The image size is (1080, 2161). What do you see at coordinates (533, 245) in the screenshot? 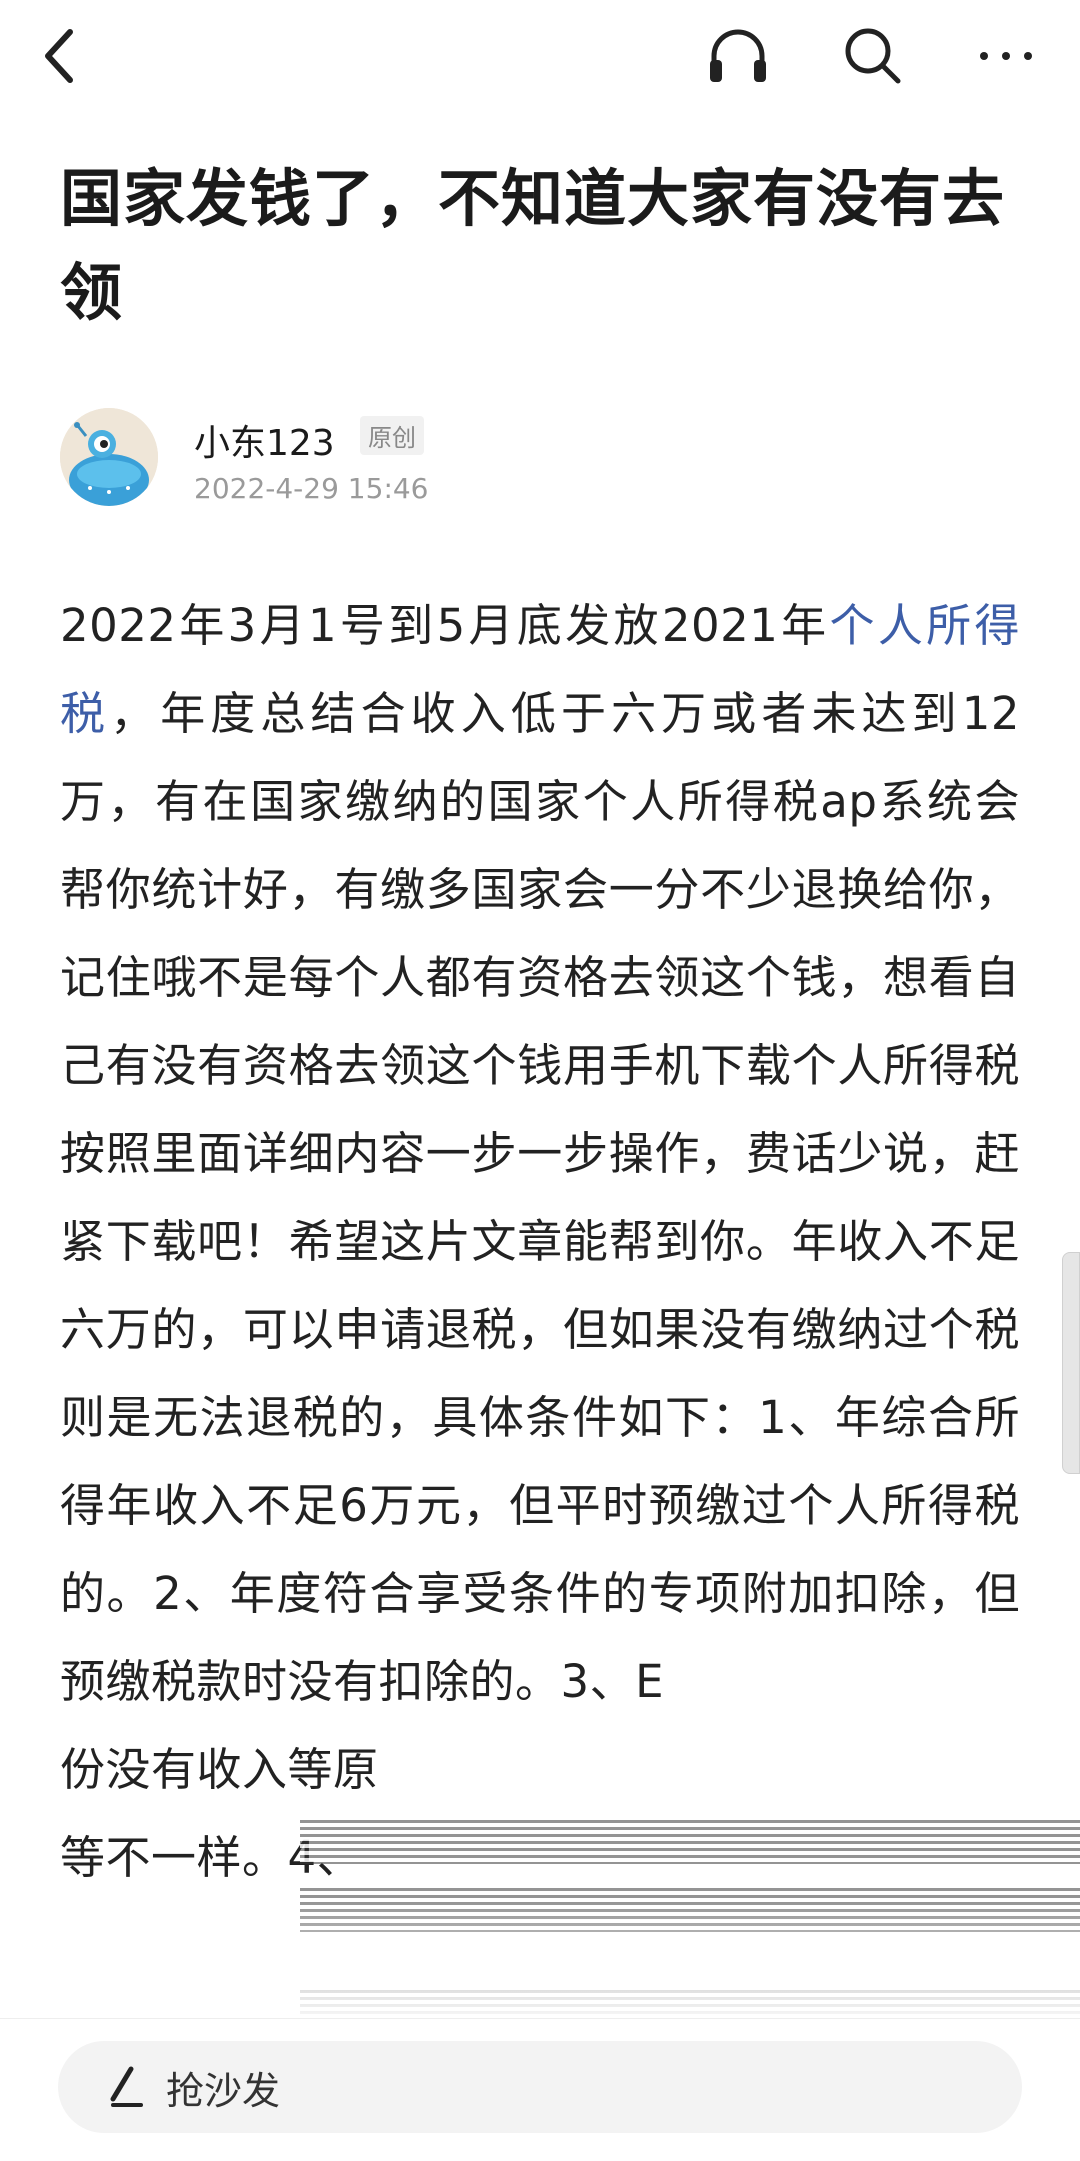
I see `article-title: 国家发钱了，不知道大家有没有去领` at bounding box center [533, 245].